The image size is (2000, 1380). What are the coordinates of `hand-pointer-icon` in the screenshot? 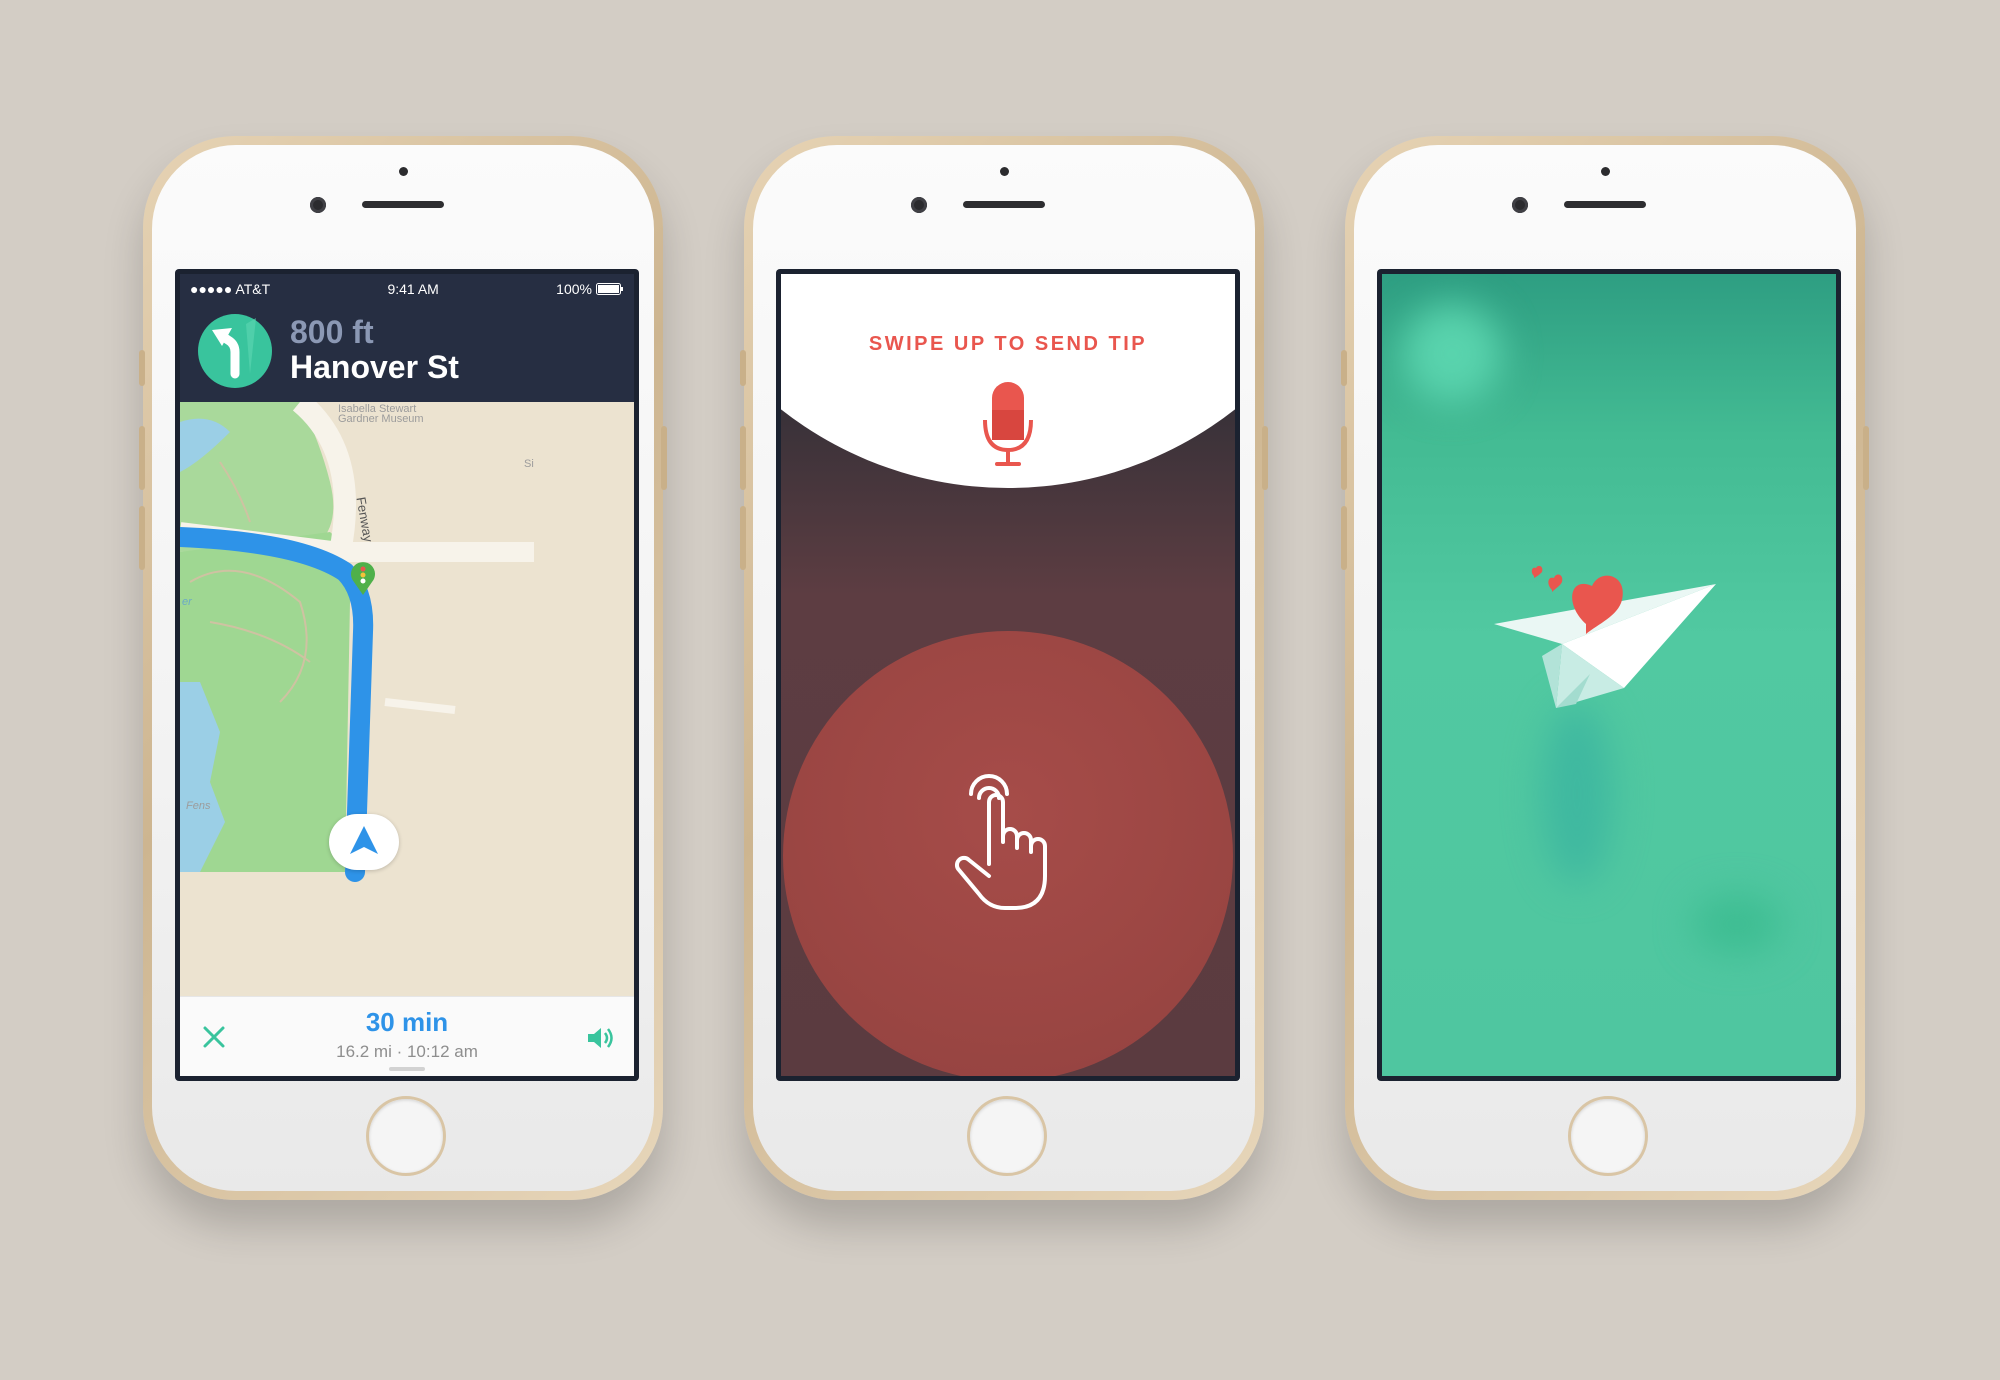 It's located at (1000, 842).